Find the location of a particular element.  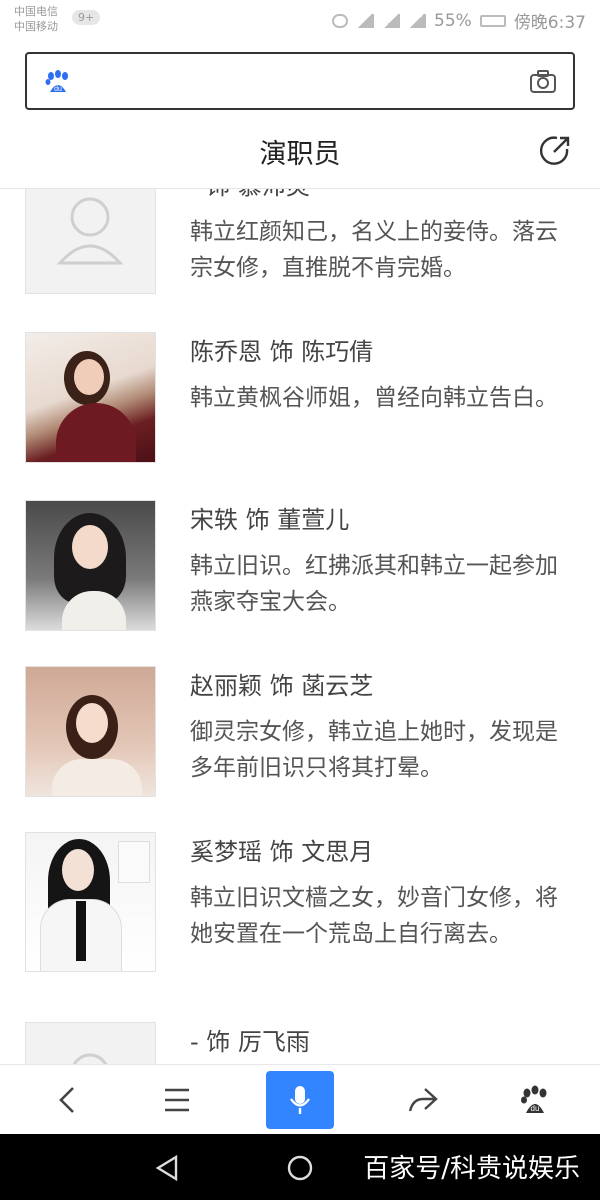

cast-description: 韩立旧识文樯之女，妙音门女修，将她安置在一个荒岛上自行离去。 is located at coordinates (374, 916).